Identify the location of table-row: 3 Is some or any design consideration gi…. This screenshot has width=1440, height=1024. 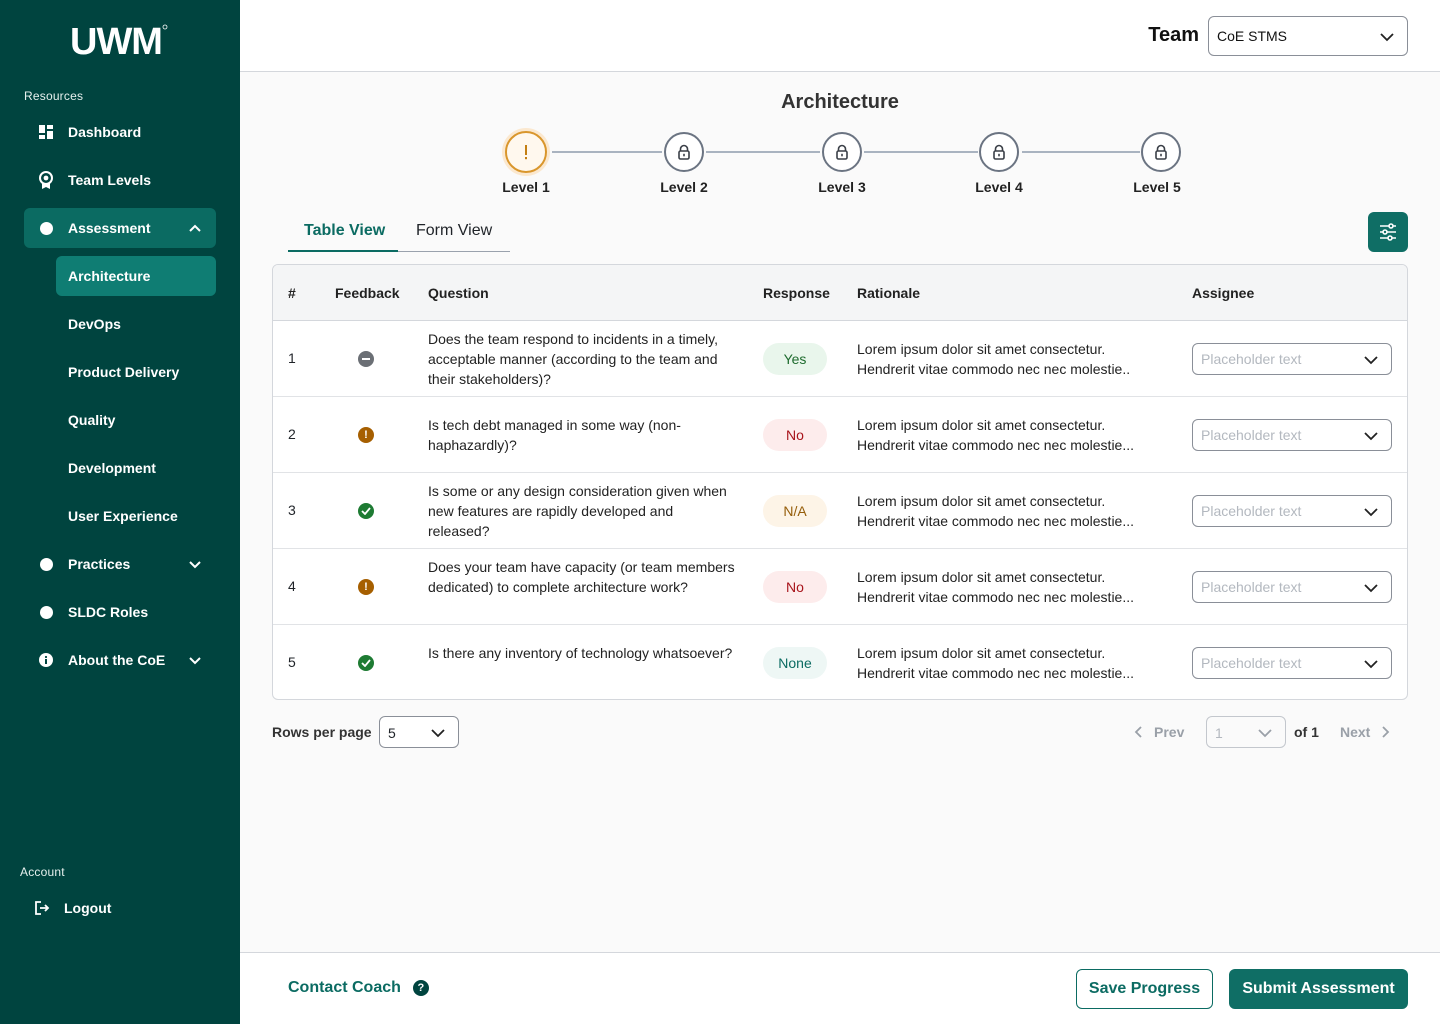
(840, 511).